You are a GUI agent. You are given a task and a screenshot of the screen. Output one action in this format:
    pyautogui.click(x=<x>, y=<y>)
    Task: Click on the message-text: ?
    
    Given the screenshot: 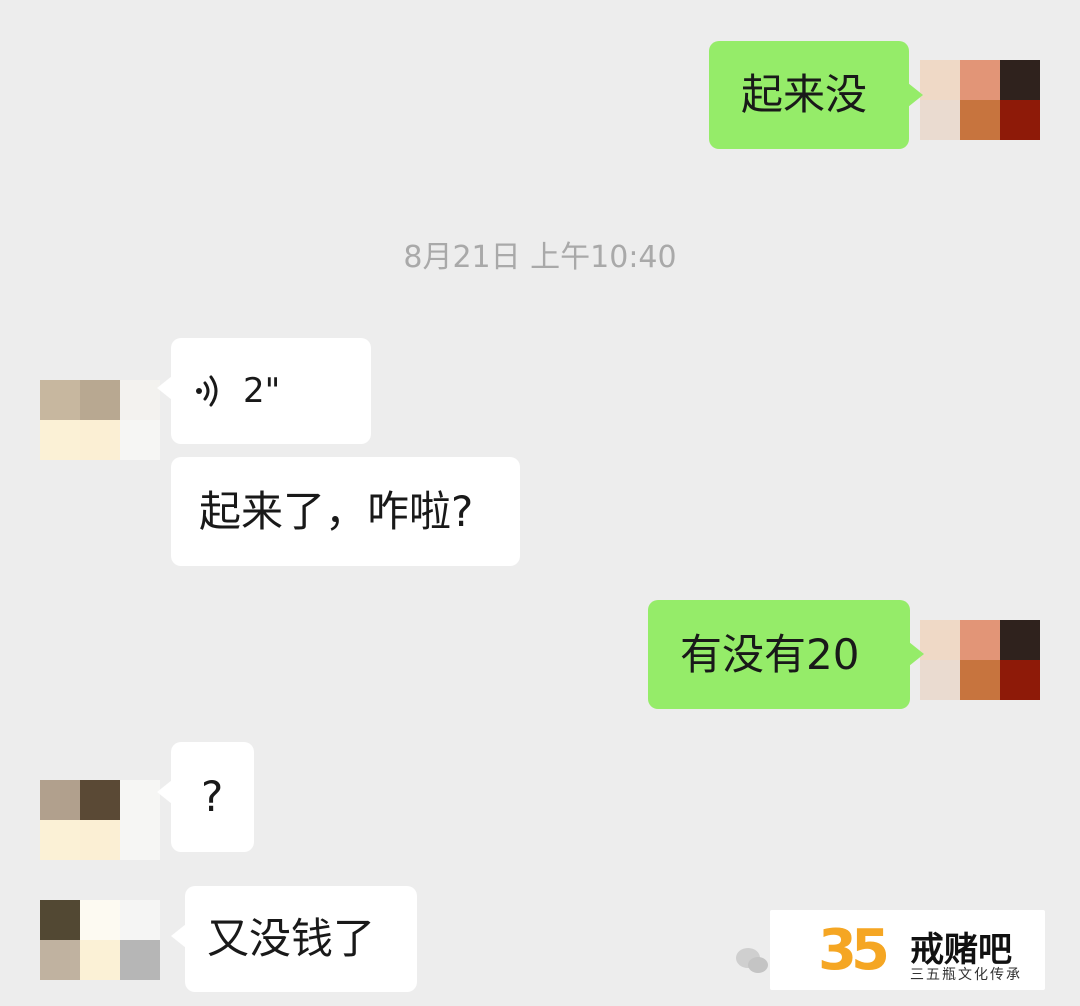 What is the action you would take?
    pyautogui.click(x=212, y=796)
    